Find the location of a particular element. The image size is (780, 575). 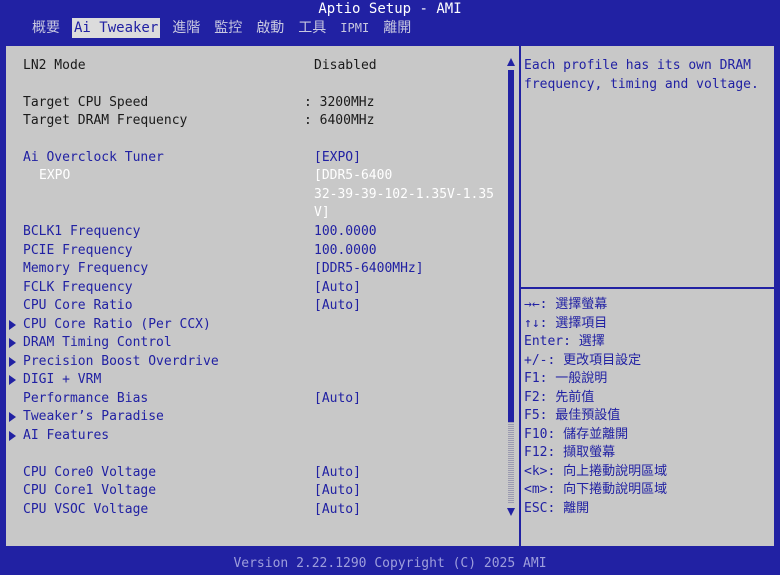

key-row: F12: 擷取螢幕 is located at coordinates (570, 452).